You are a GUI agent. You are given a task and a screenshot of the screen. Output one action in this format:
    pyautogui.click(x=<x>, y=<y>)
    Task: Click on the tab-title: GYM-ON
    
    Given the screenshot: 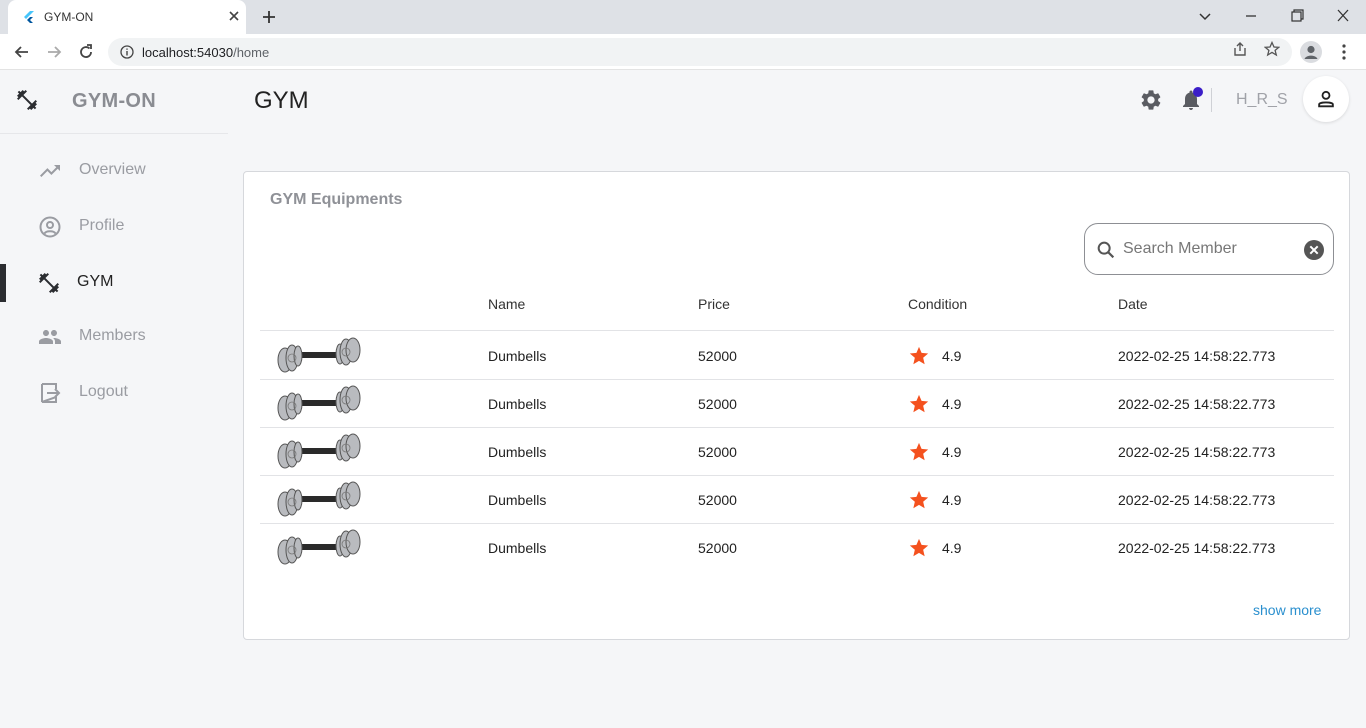 What is the action you would take?
    pyautogui.click(x=69, y=17)
    